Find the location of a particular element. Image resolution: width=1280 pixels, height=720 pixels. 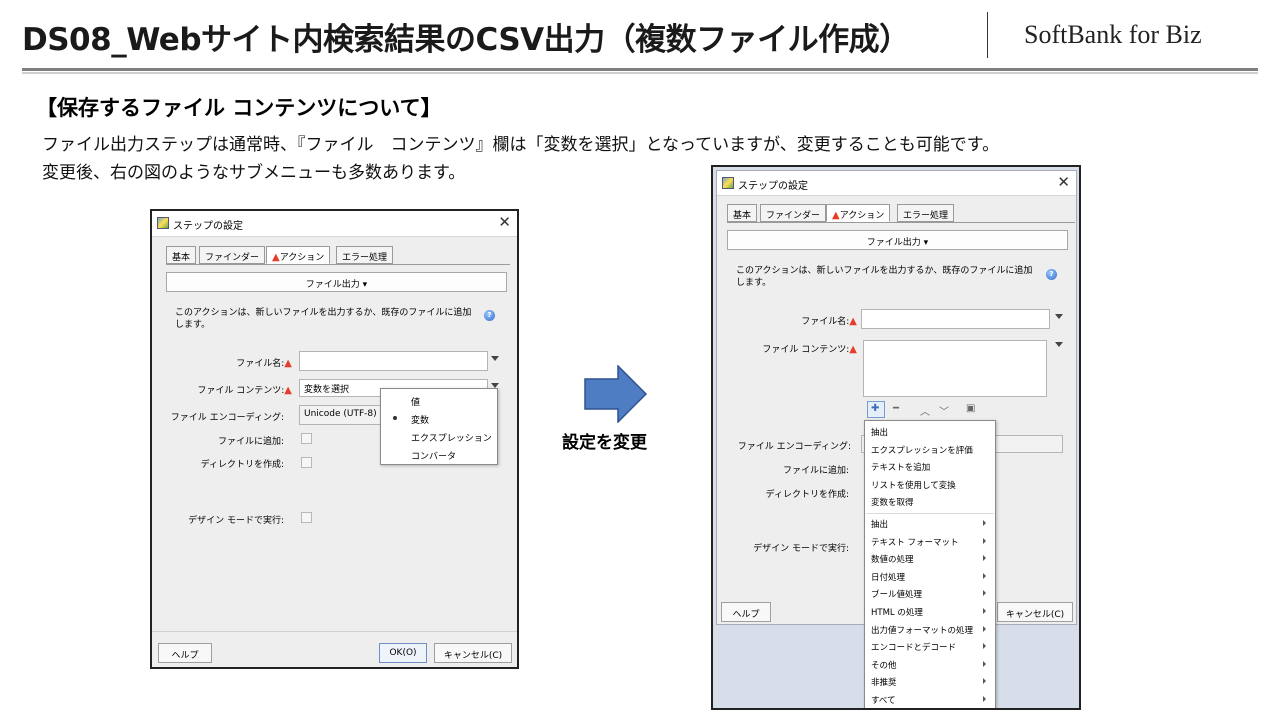

dialog-title: ステップの設定 is located at coordinates (773, 186).